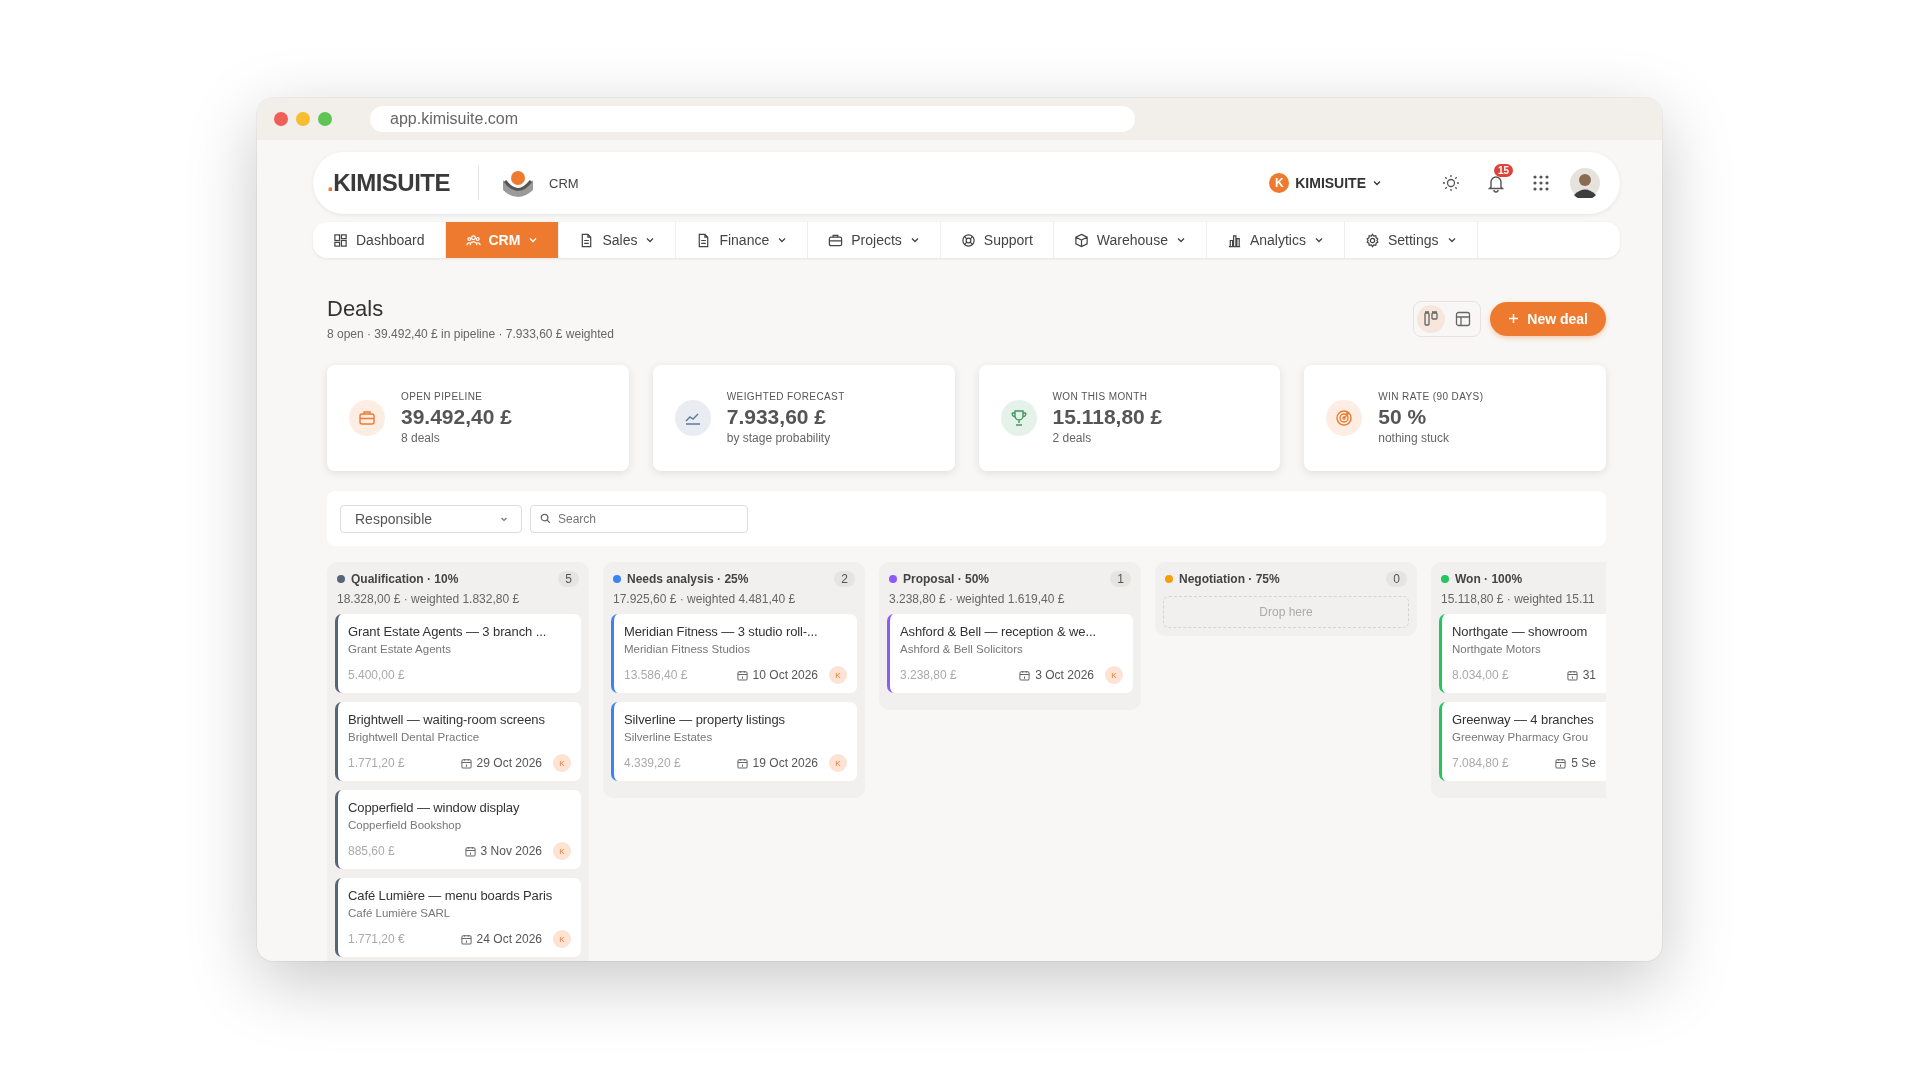 Image resolution: width=1920 pixels, height=1080 pixels. I want to click on stage-summary: 3.238,80 £ · weighted 1.619,40 £, so click(977, 599).